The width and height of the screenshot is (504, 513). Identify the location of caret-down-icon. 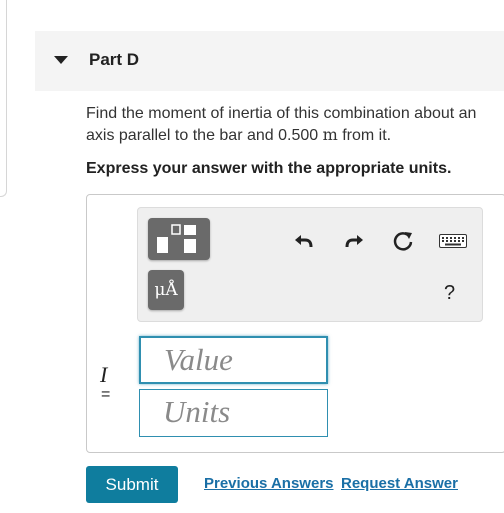
(61, 60).